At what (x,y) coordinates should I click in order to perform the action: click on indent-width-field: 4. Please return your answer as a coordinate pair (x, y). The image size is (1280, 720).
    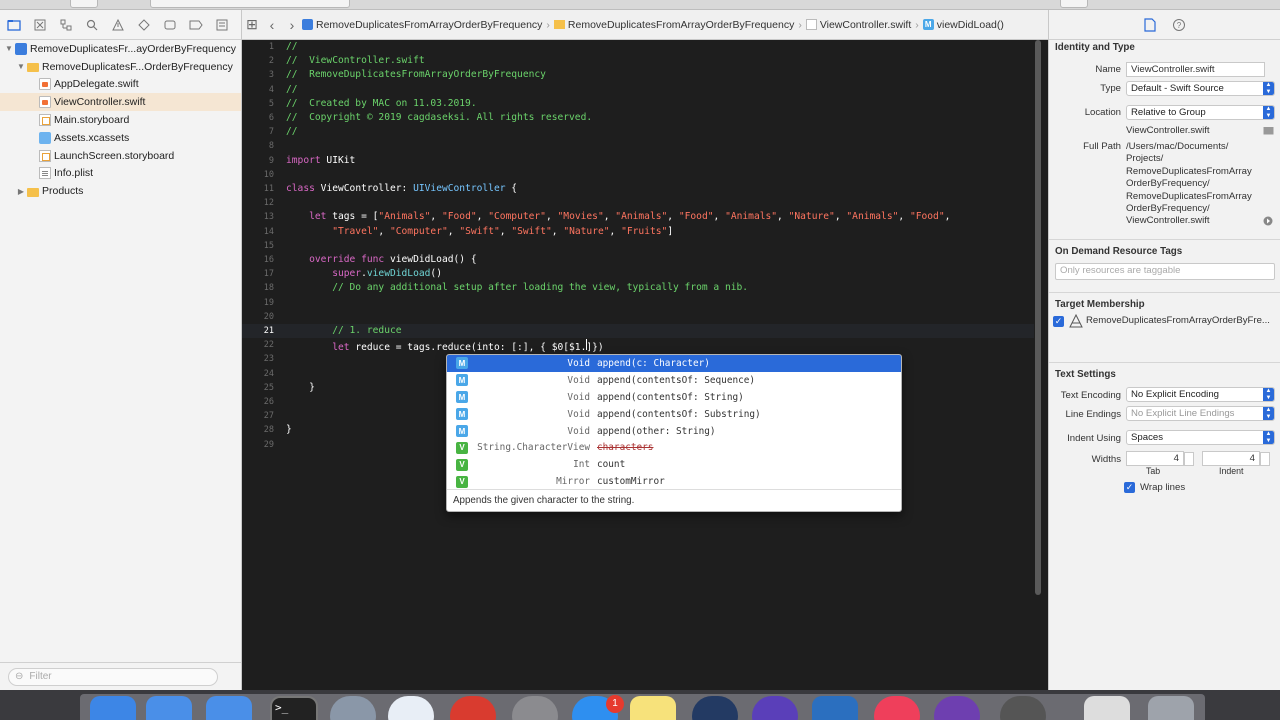
    Looking at the image, I should click on (1231, 458).